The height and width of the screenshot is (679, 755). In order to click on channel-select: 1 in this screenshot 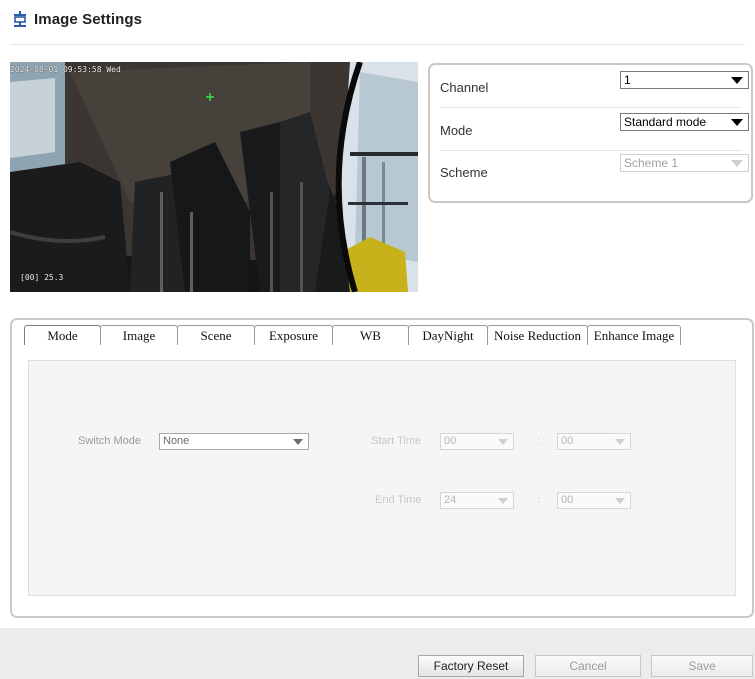, I will do `click(684, 80)`.